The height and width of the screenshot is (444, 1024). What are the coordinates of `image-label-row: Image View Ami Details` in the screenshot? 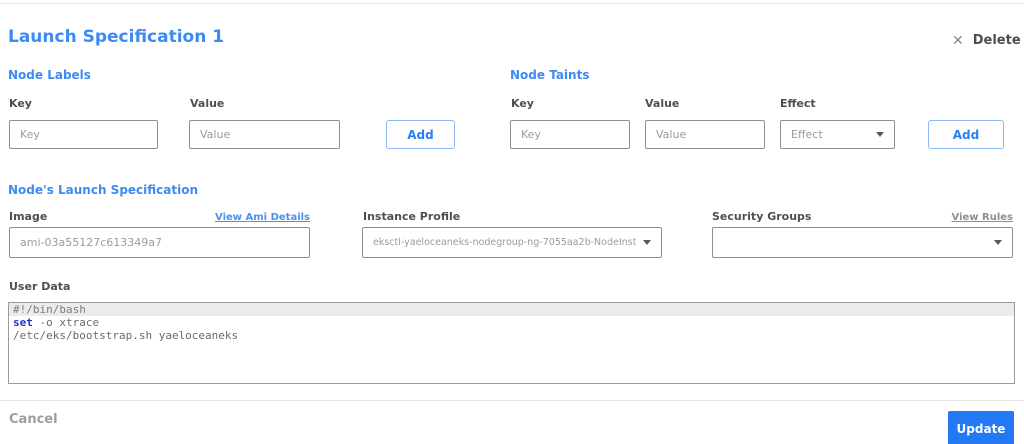 It's located at (159, 216).